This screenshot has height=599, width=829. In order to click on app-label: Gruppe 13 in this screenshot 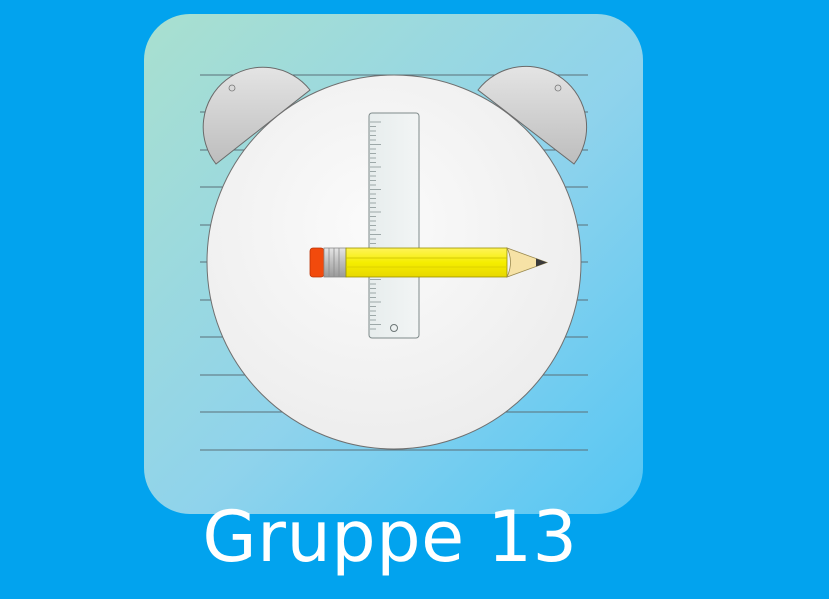, I will do `click(390, 537)`.